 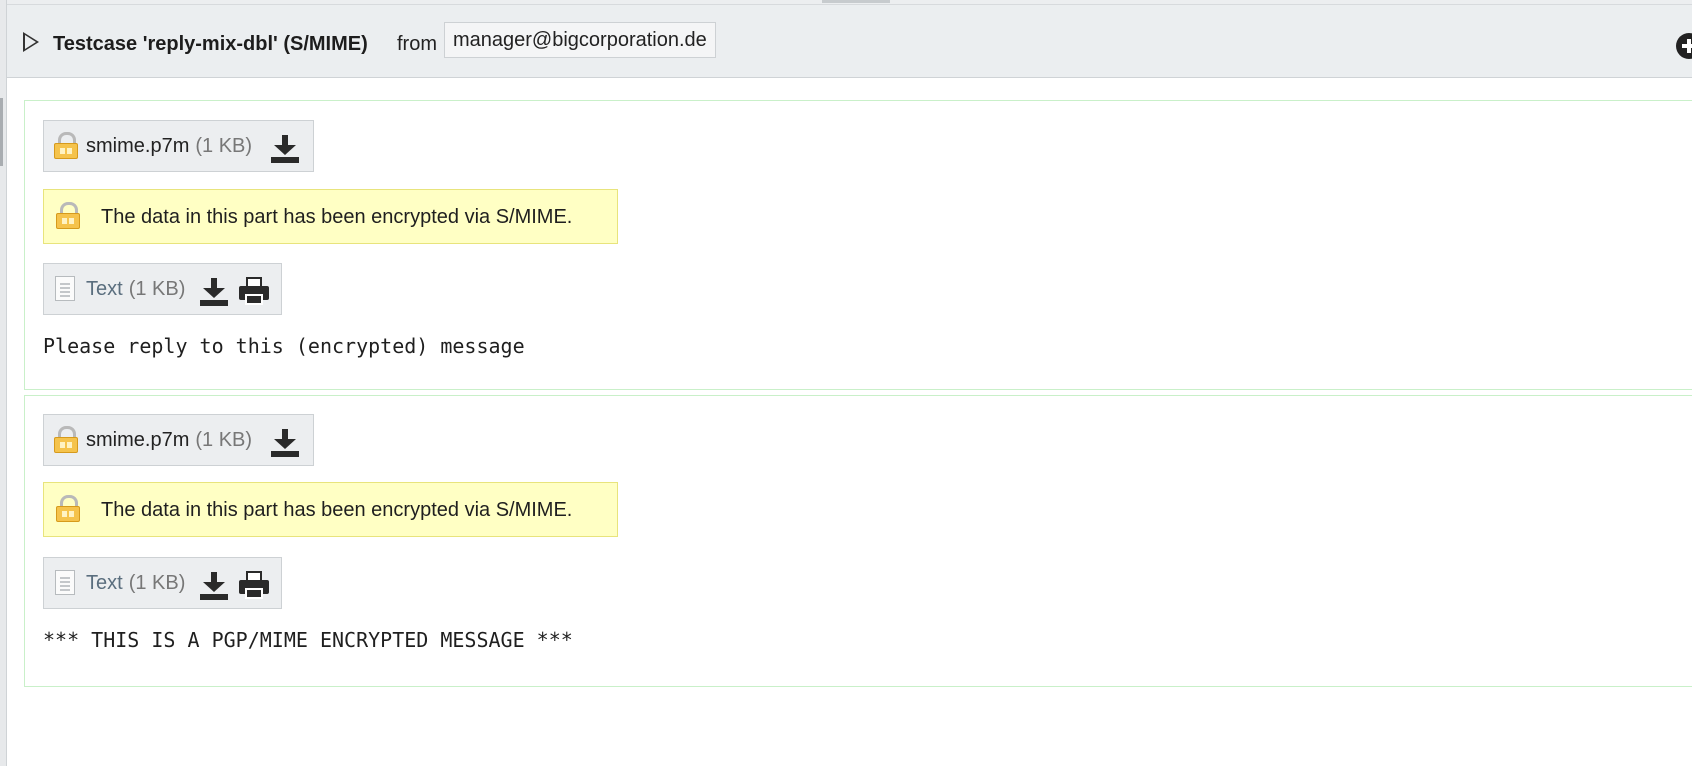 I want to click on from-label: from, so click(x=417, y=44).